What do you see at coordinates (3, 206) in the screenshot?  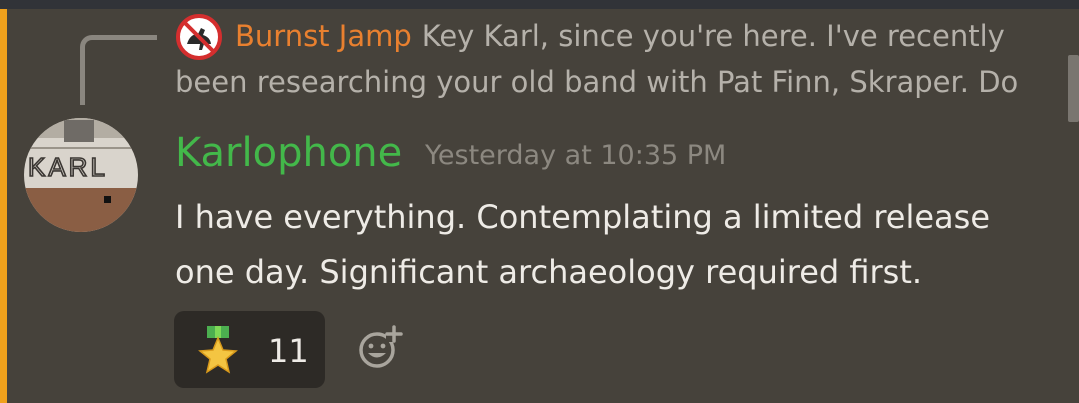 I see `highlight-accent-bar` at bounding box center [3, 206].